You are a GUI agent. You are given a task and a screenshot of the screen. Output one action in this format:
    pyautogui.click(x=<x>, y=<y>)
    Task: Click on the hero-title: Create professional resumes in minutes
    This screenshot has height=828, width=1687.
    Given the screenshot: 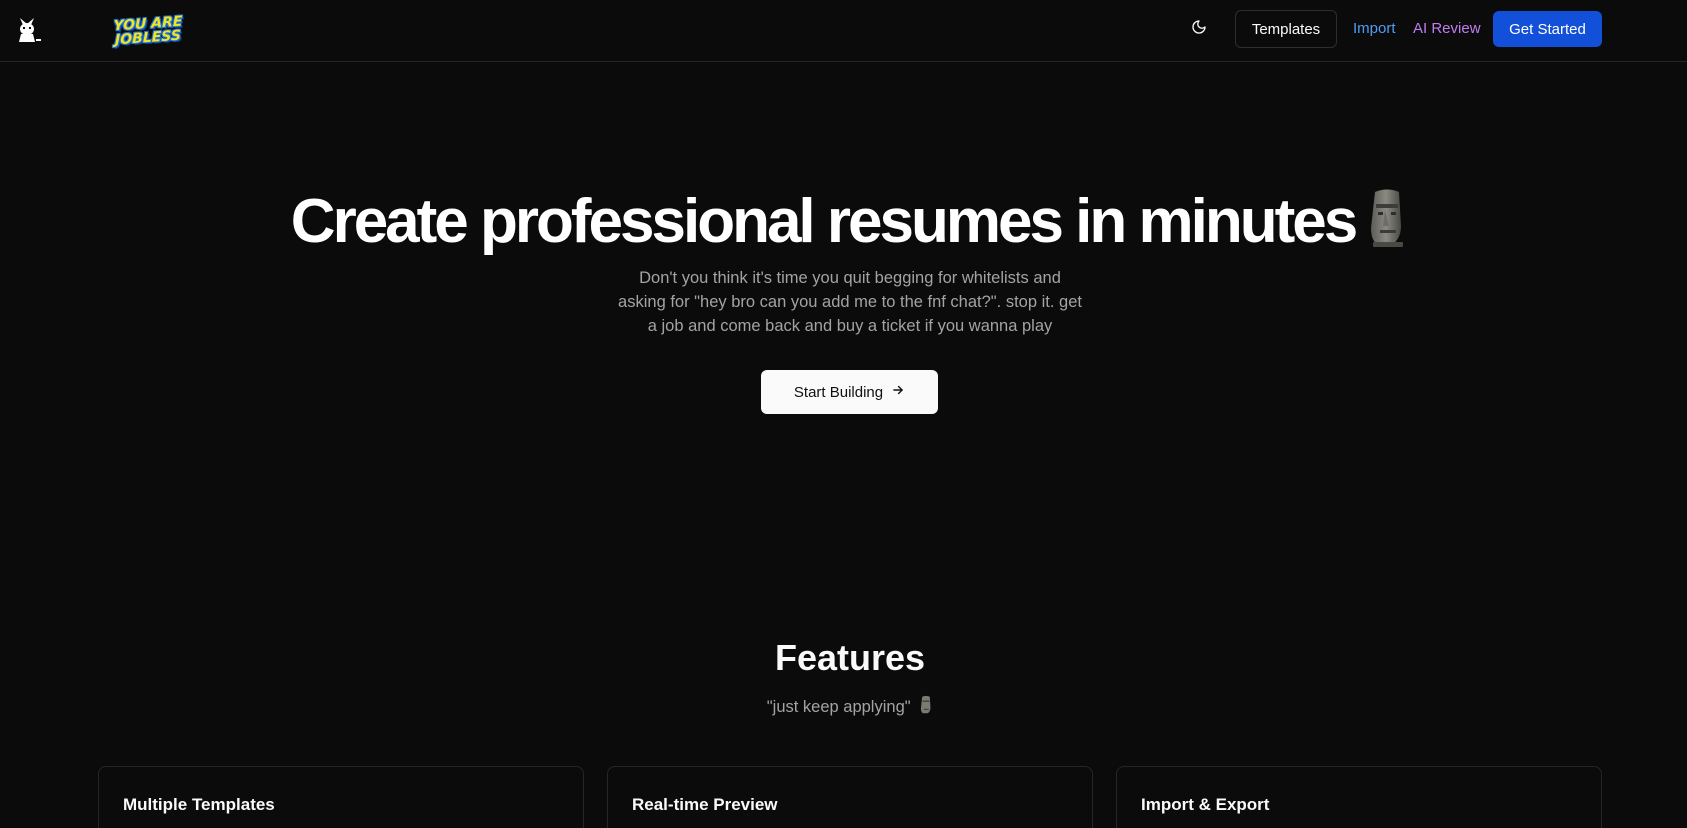 What is the action you would take?
    pyautogui.click(x=843, y=225)
    